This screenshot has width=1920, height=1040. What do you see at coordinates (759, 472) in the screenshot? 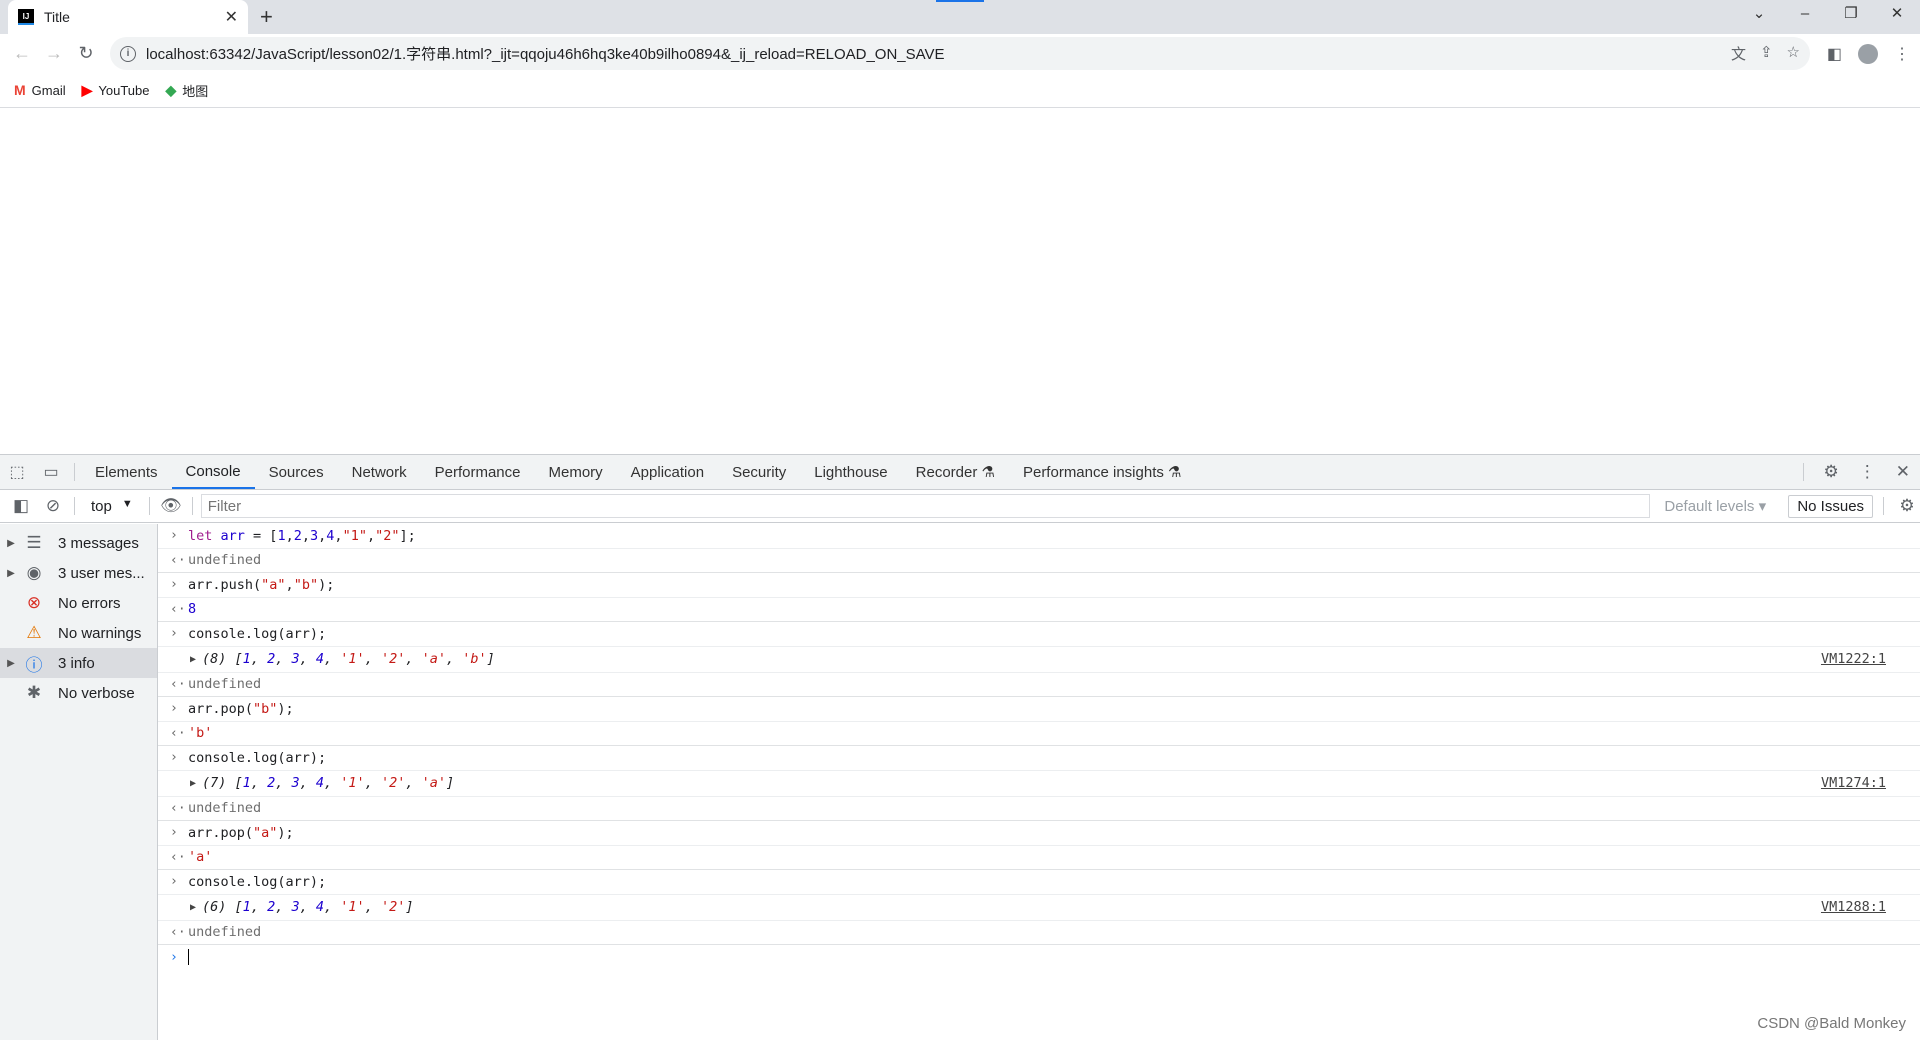
I see `tab-security: Security` at bounding box center [759, 472].